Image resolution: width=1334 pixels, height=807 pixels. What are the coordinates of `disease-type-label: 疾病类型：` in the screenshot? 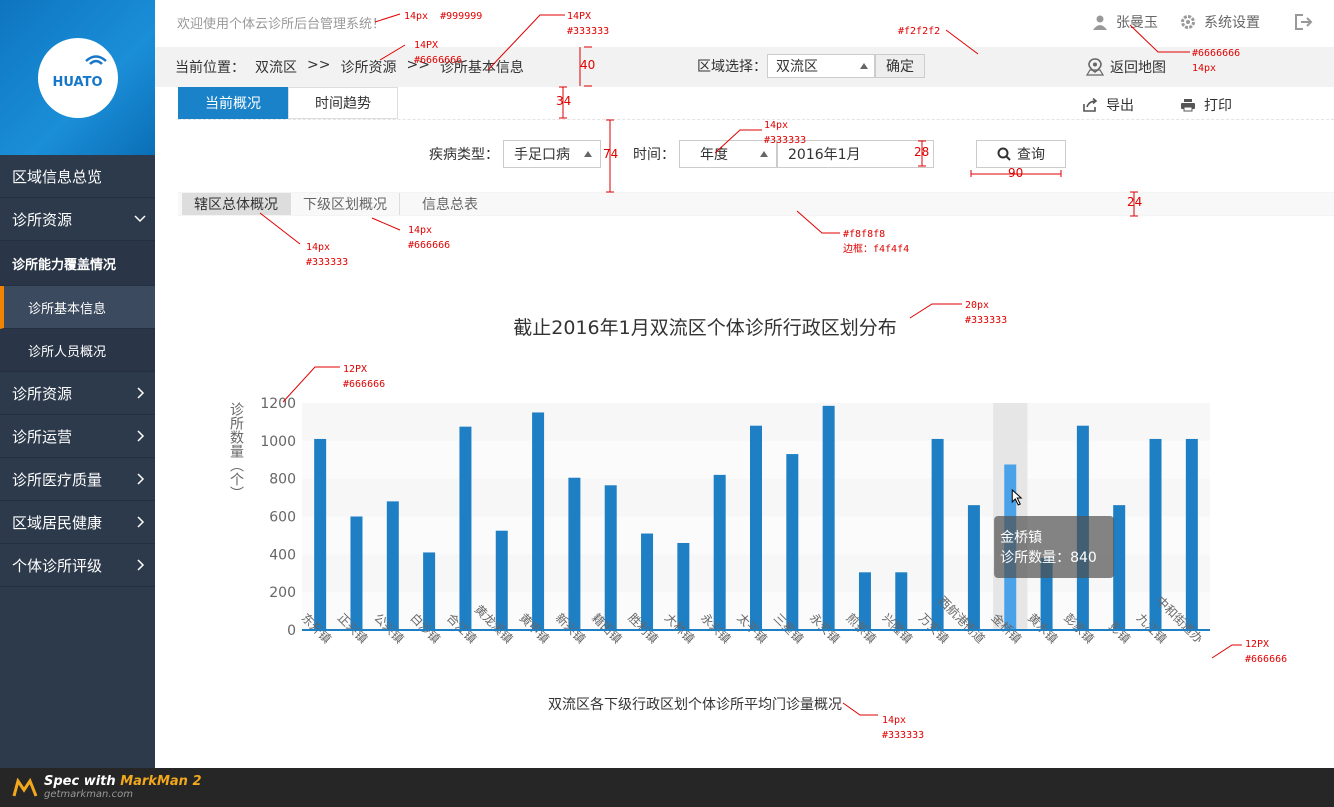 It's located at (464, 155).